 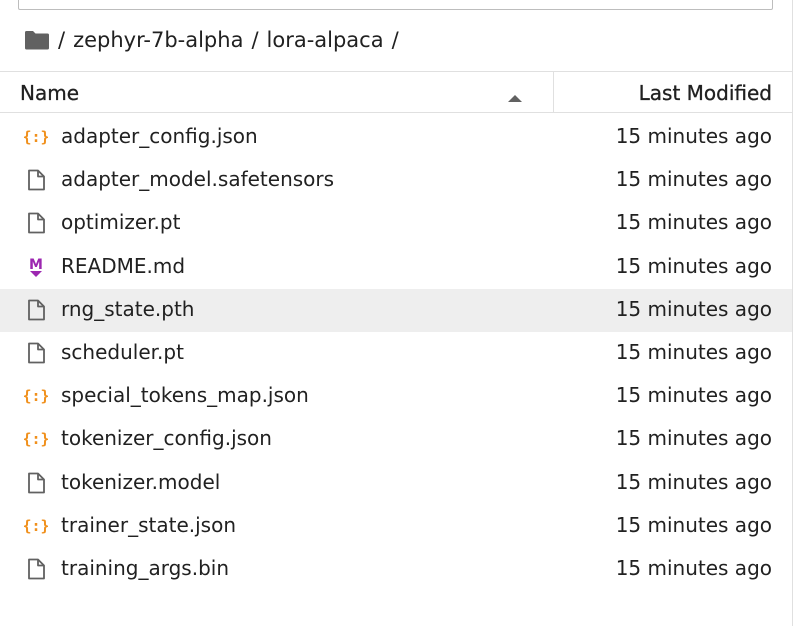 I want to click on filter-input, so click(x=395, y=5).